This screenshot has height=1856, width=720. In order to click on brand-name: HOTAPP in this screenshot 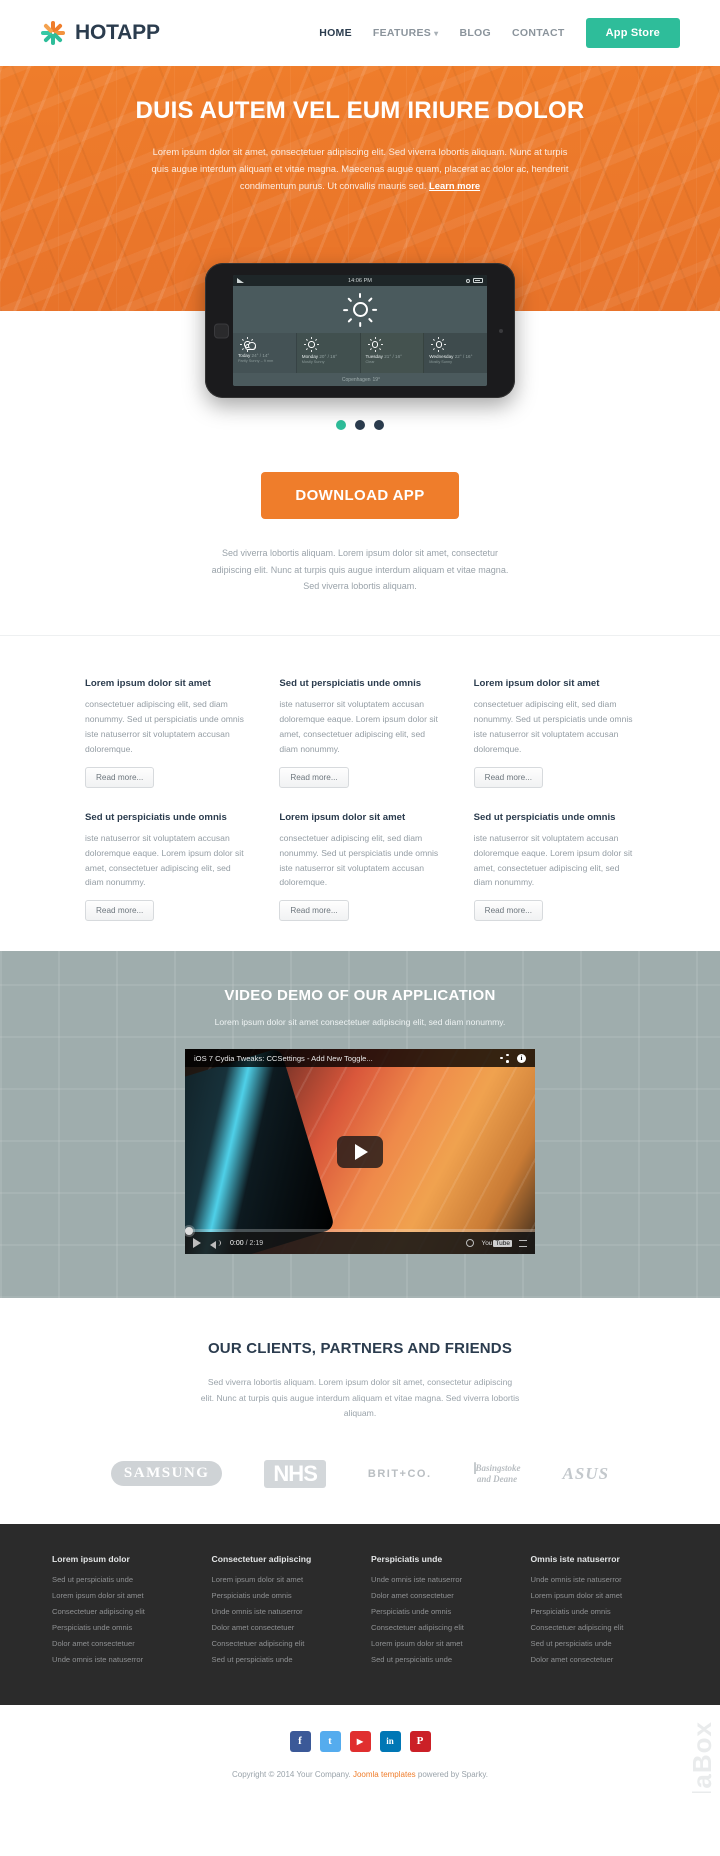, I will do `click(117, 32)`.